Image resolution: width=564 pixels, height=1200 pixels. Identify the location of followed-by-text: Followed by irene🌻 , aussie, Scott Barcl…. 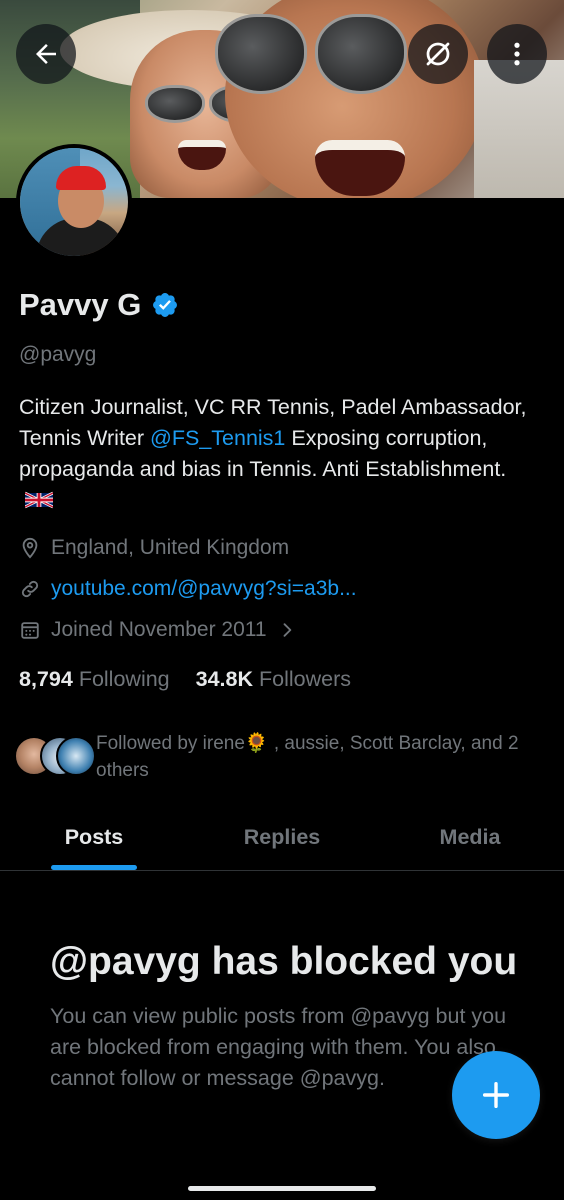
(307, 757).